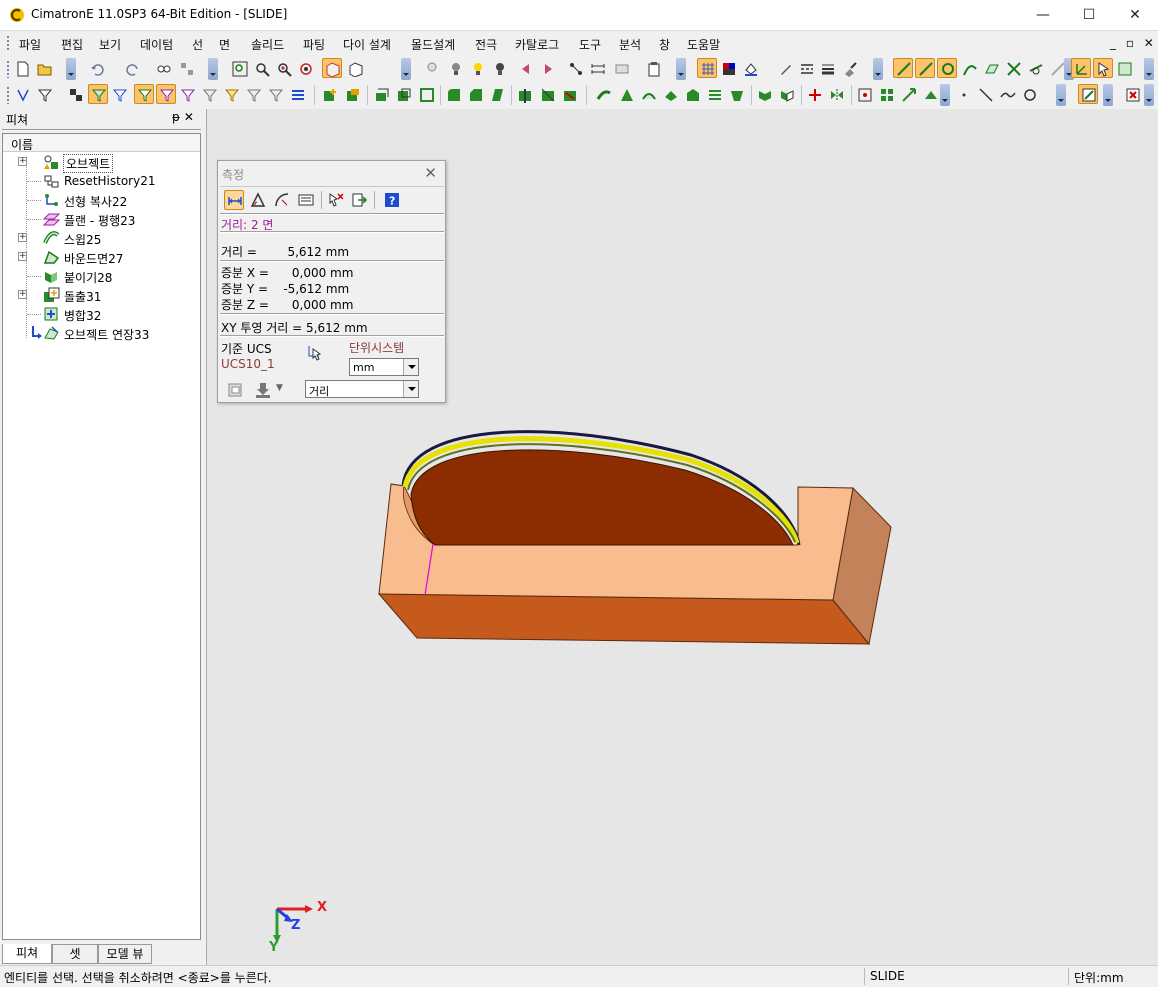 This screenshot has width=1158, height=987. Describe the element at coordinates (315, 352) in the screenshot. I see `pick-ucs-icon` at that location.